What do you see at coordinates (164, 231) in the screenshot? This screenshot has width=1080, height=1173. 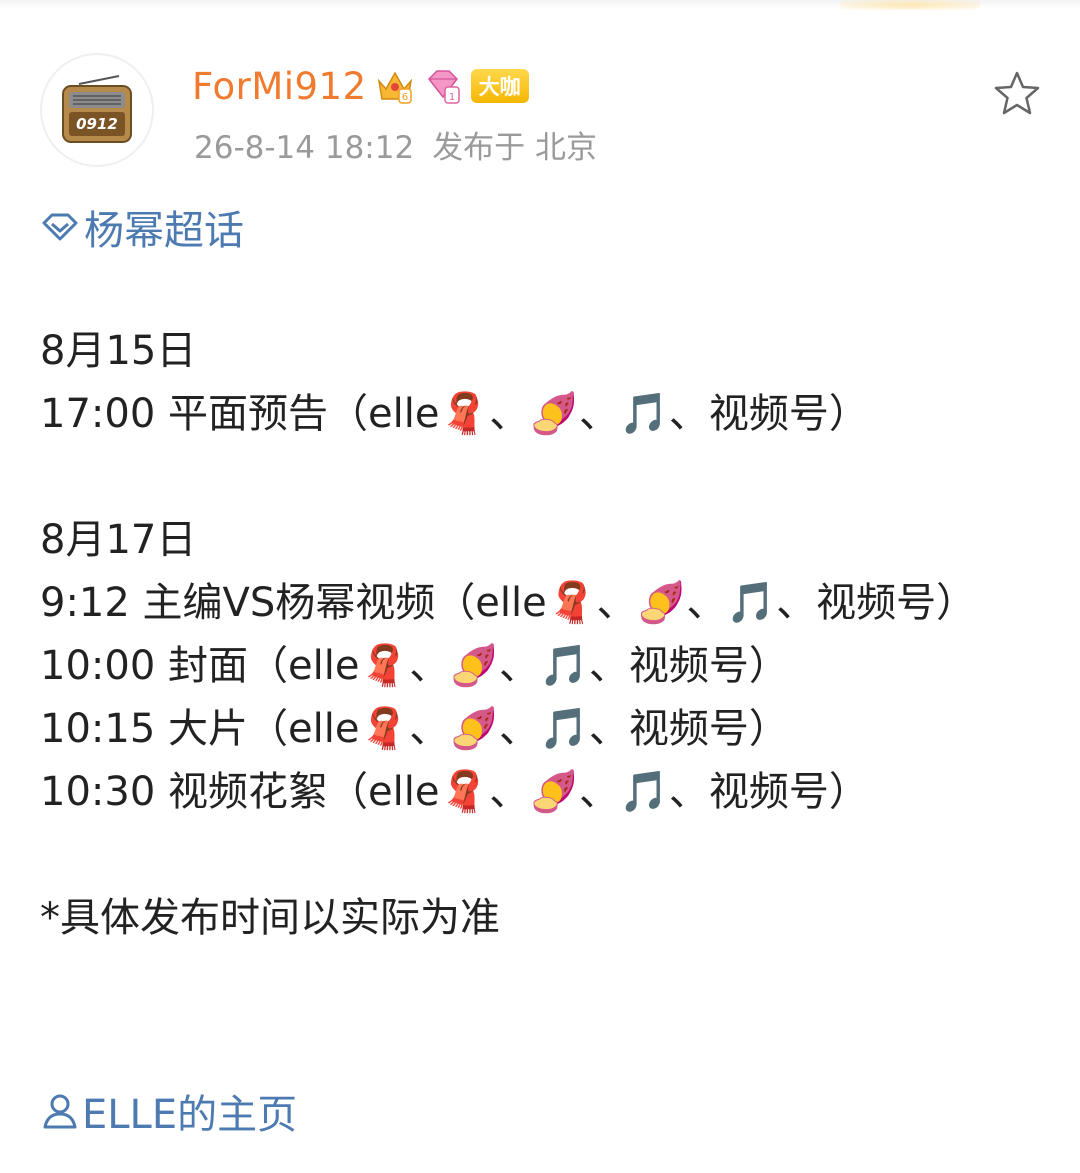 I see `super-topic-label: 杨幂超话` at bounding box center [164, 231].